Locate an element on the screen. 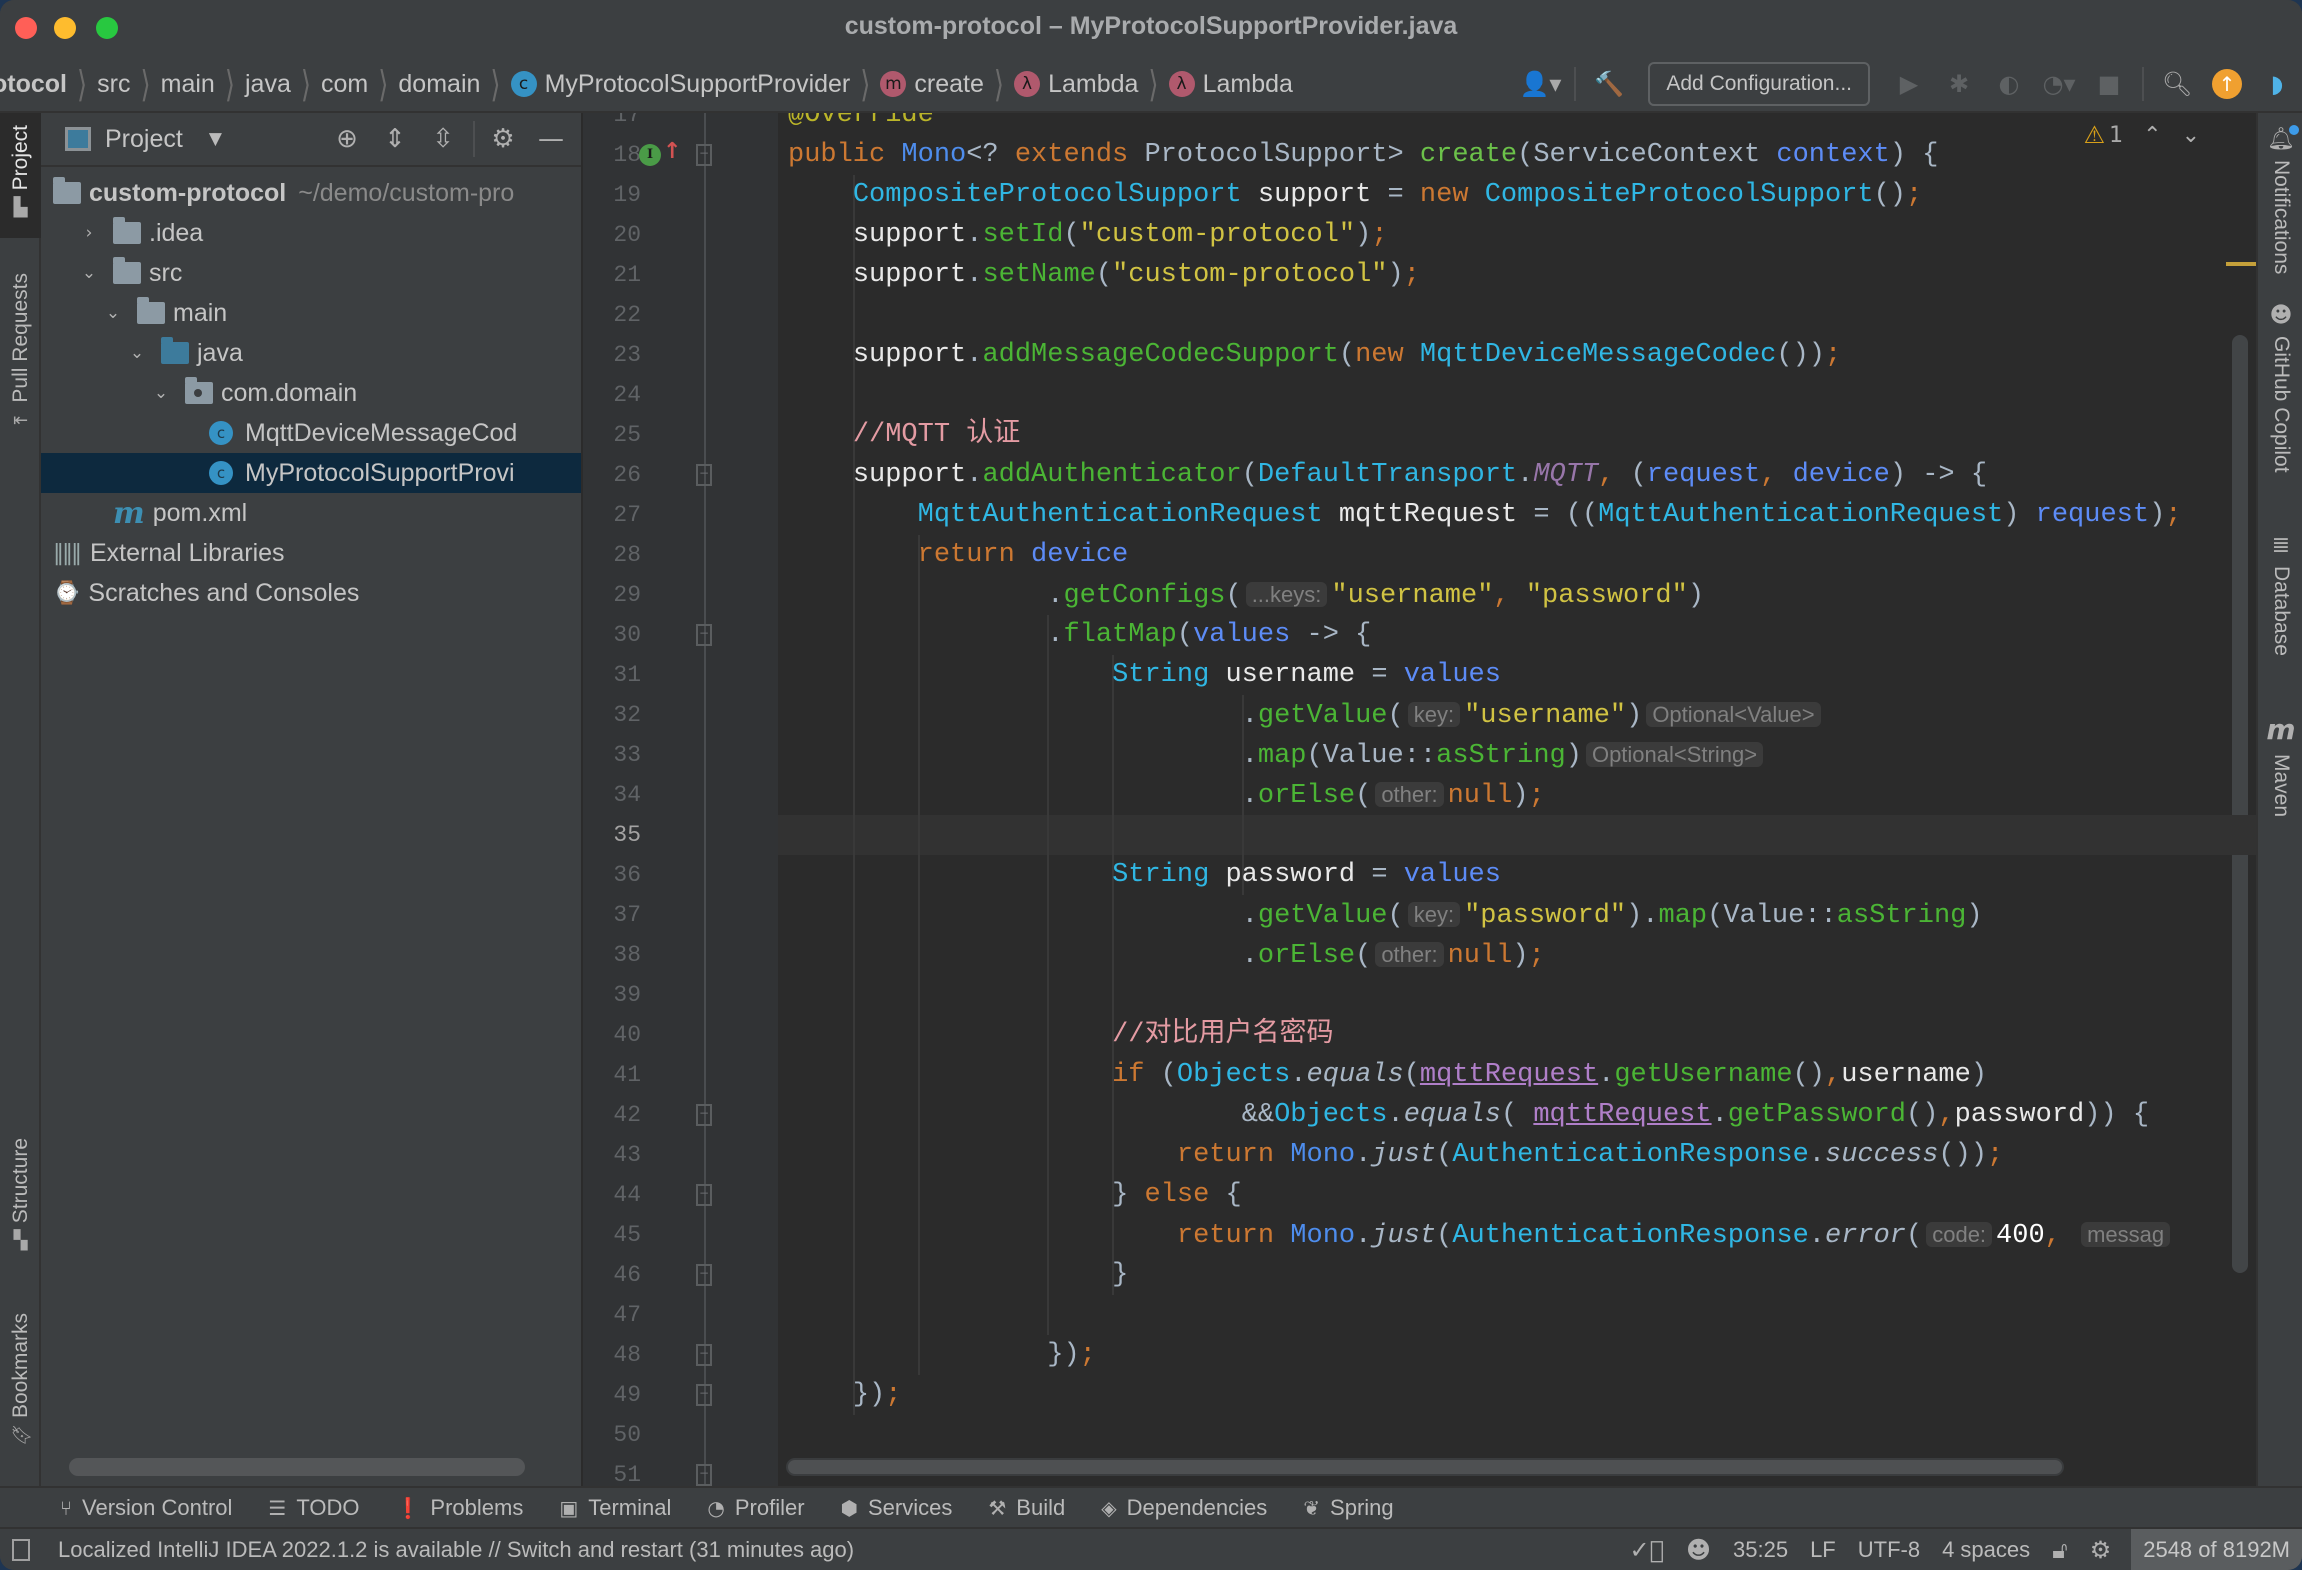  line-number: 19 is located at coordinates (617, 195).